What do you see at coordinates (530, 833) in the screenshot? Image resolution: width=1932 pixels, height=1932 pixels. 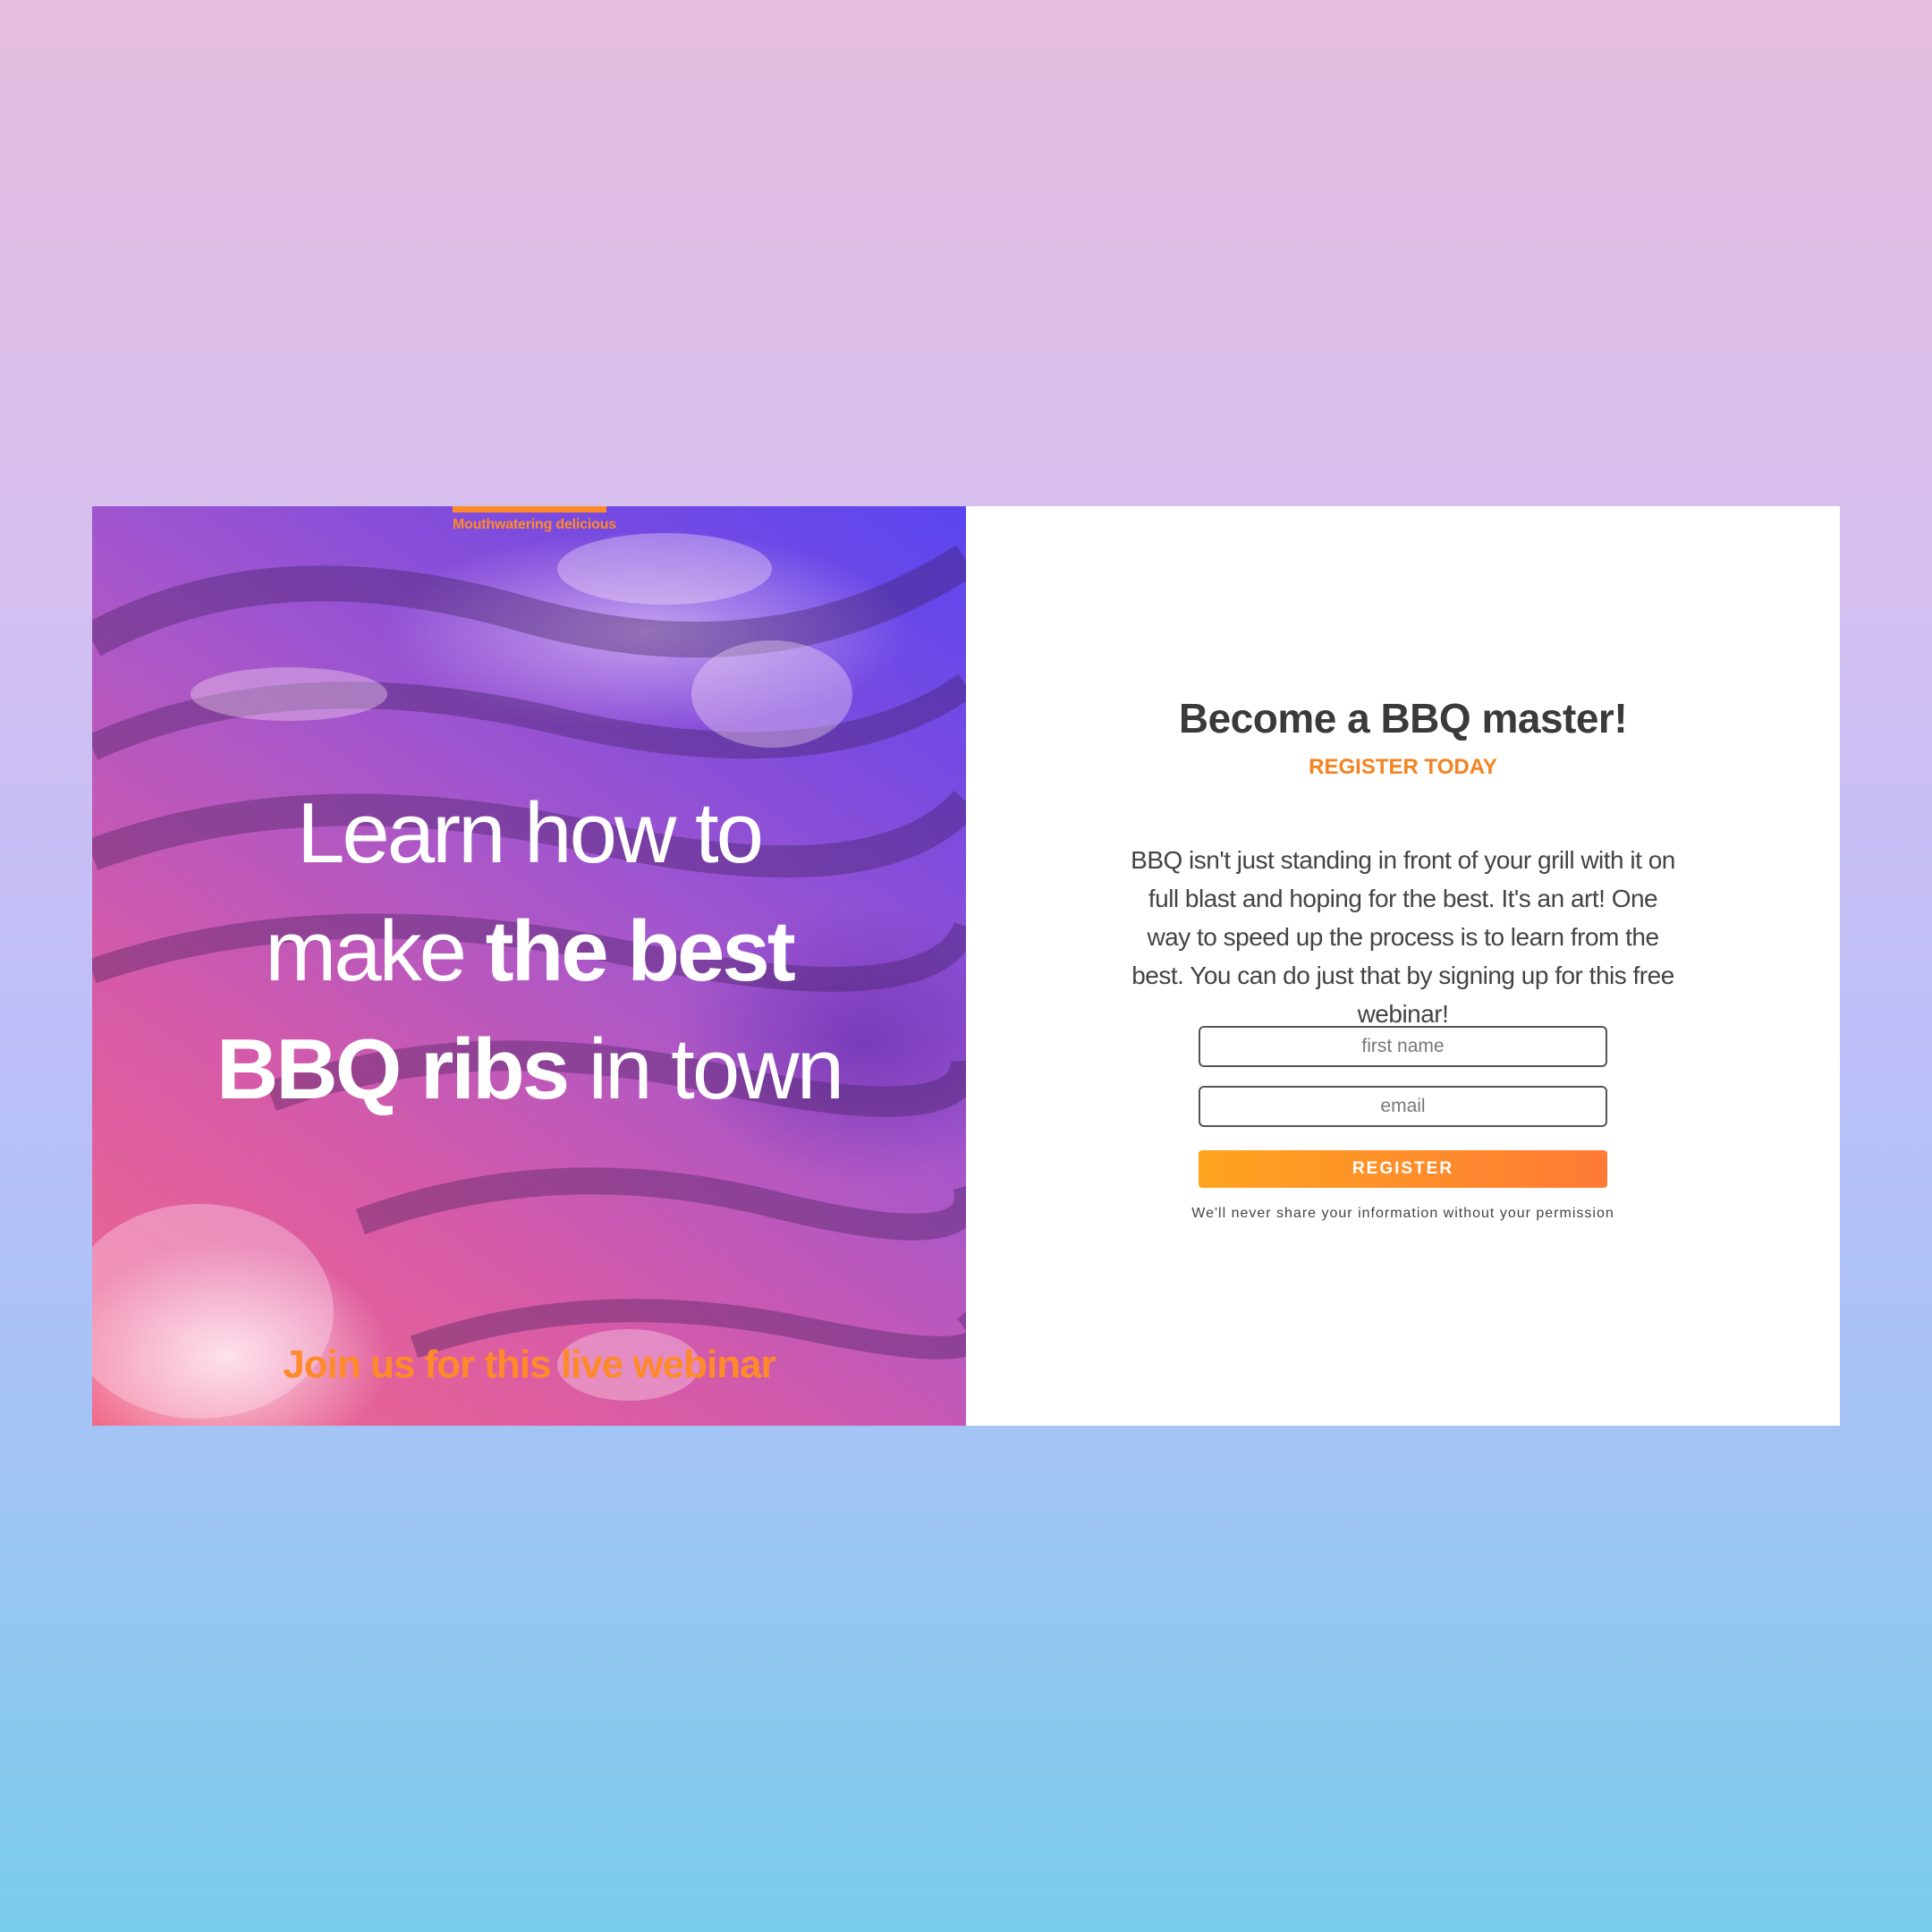 I see `headline-line-1: Learn how to` at bounding box center [530, 833].